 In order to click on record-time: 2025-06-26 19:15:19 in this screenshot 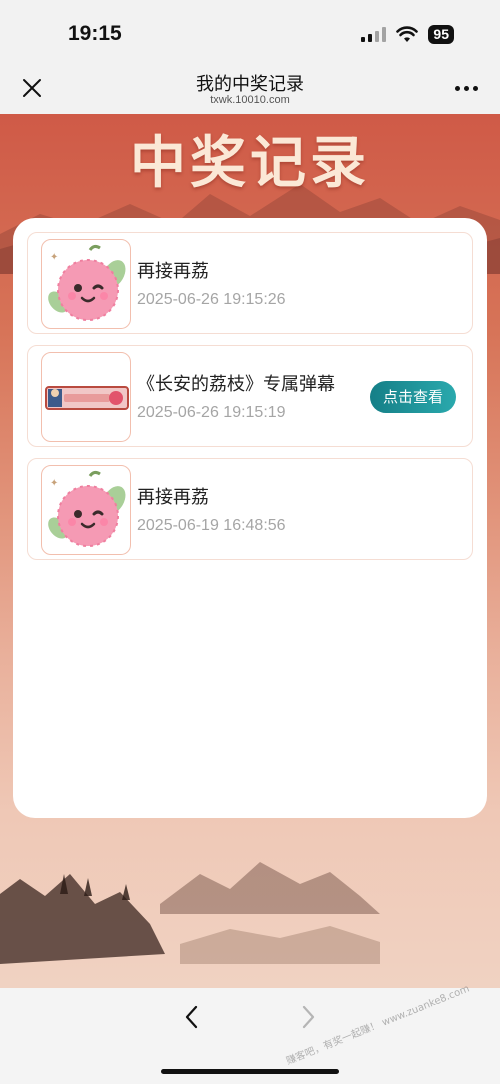, I will do `click(211, 412)`.